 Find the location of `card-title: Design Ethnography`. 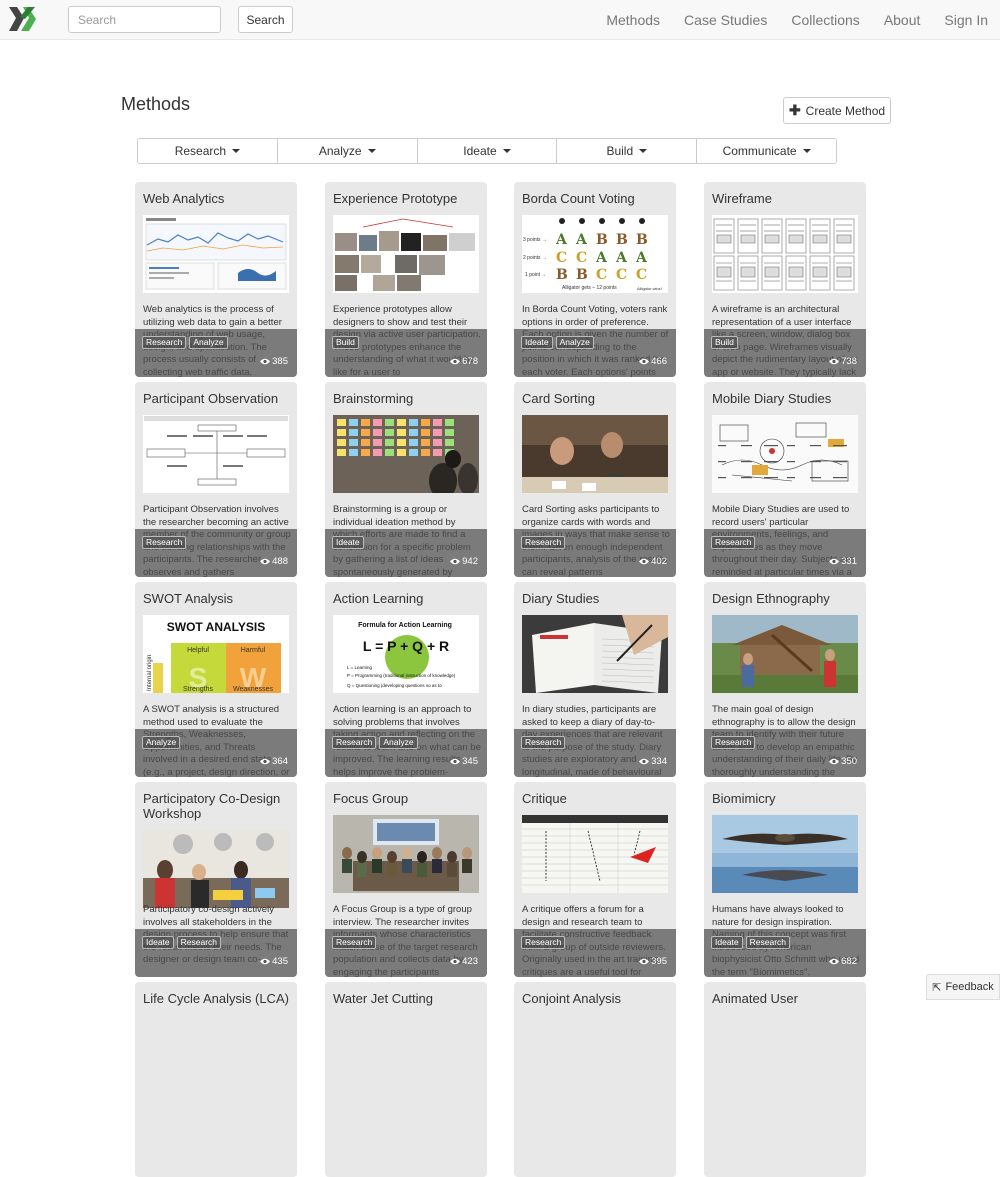

card-title: Design Ethnography is located at coordinates (786, 598).